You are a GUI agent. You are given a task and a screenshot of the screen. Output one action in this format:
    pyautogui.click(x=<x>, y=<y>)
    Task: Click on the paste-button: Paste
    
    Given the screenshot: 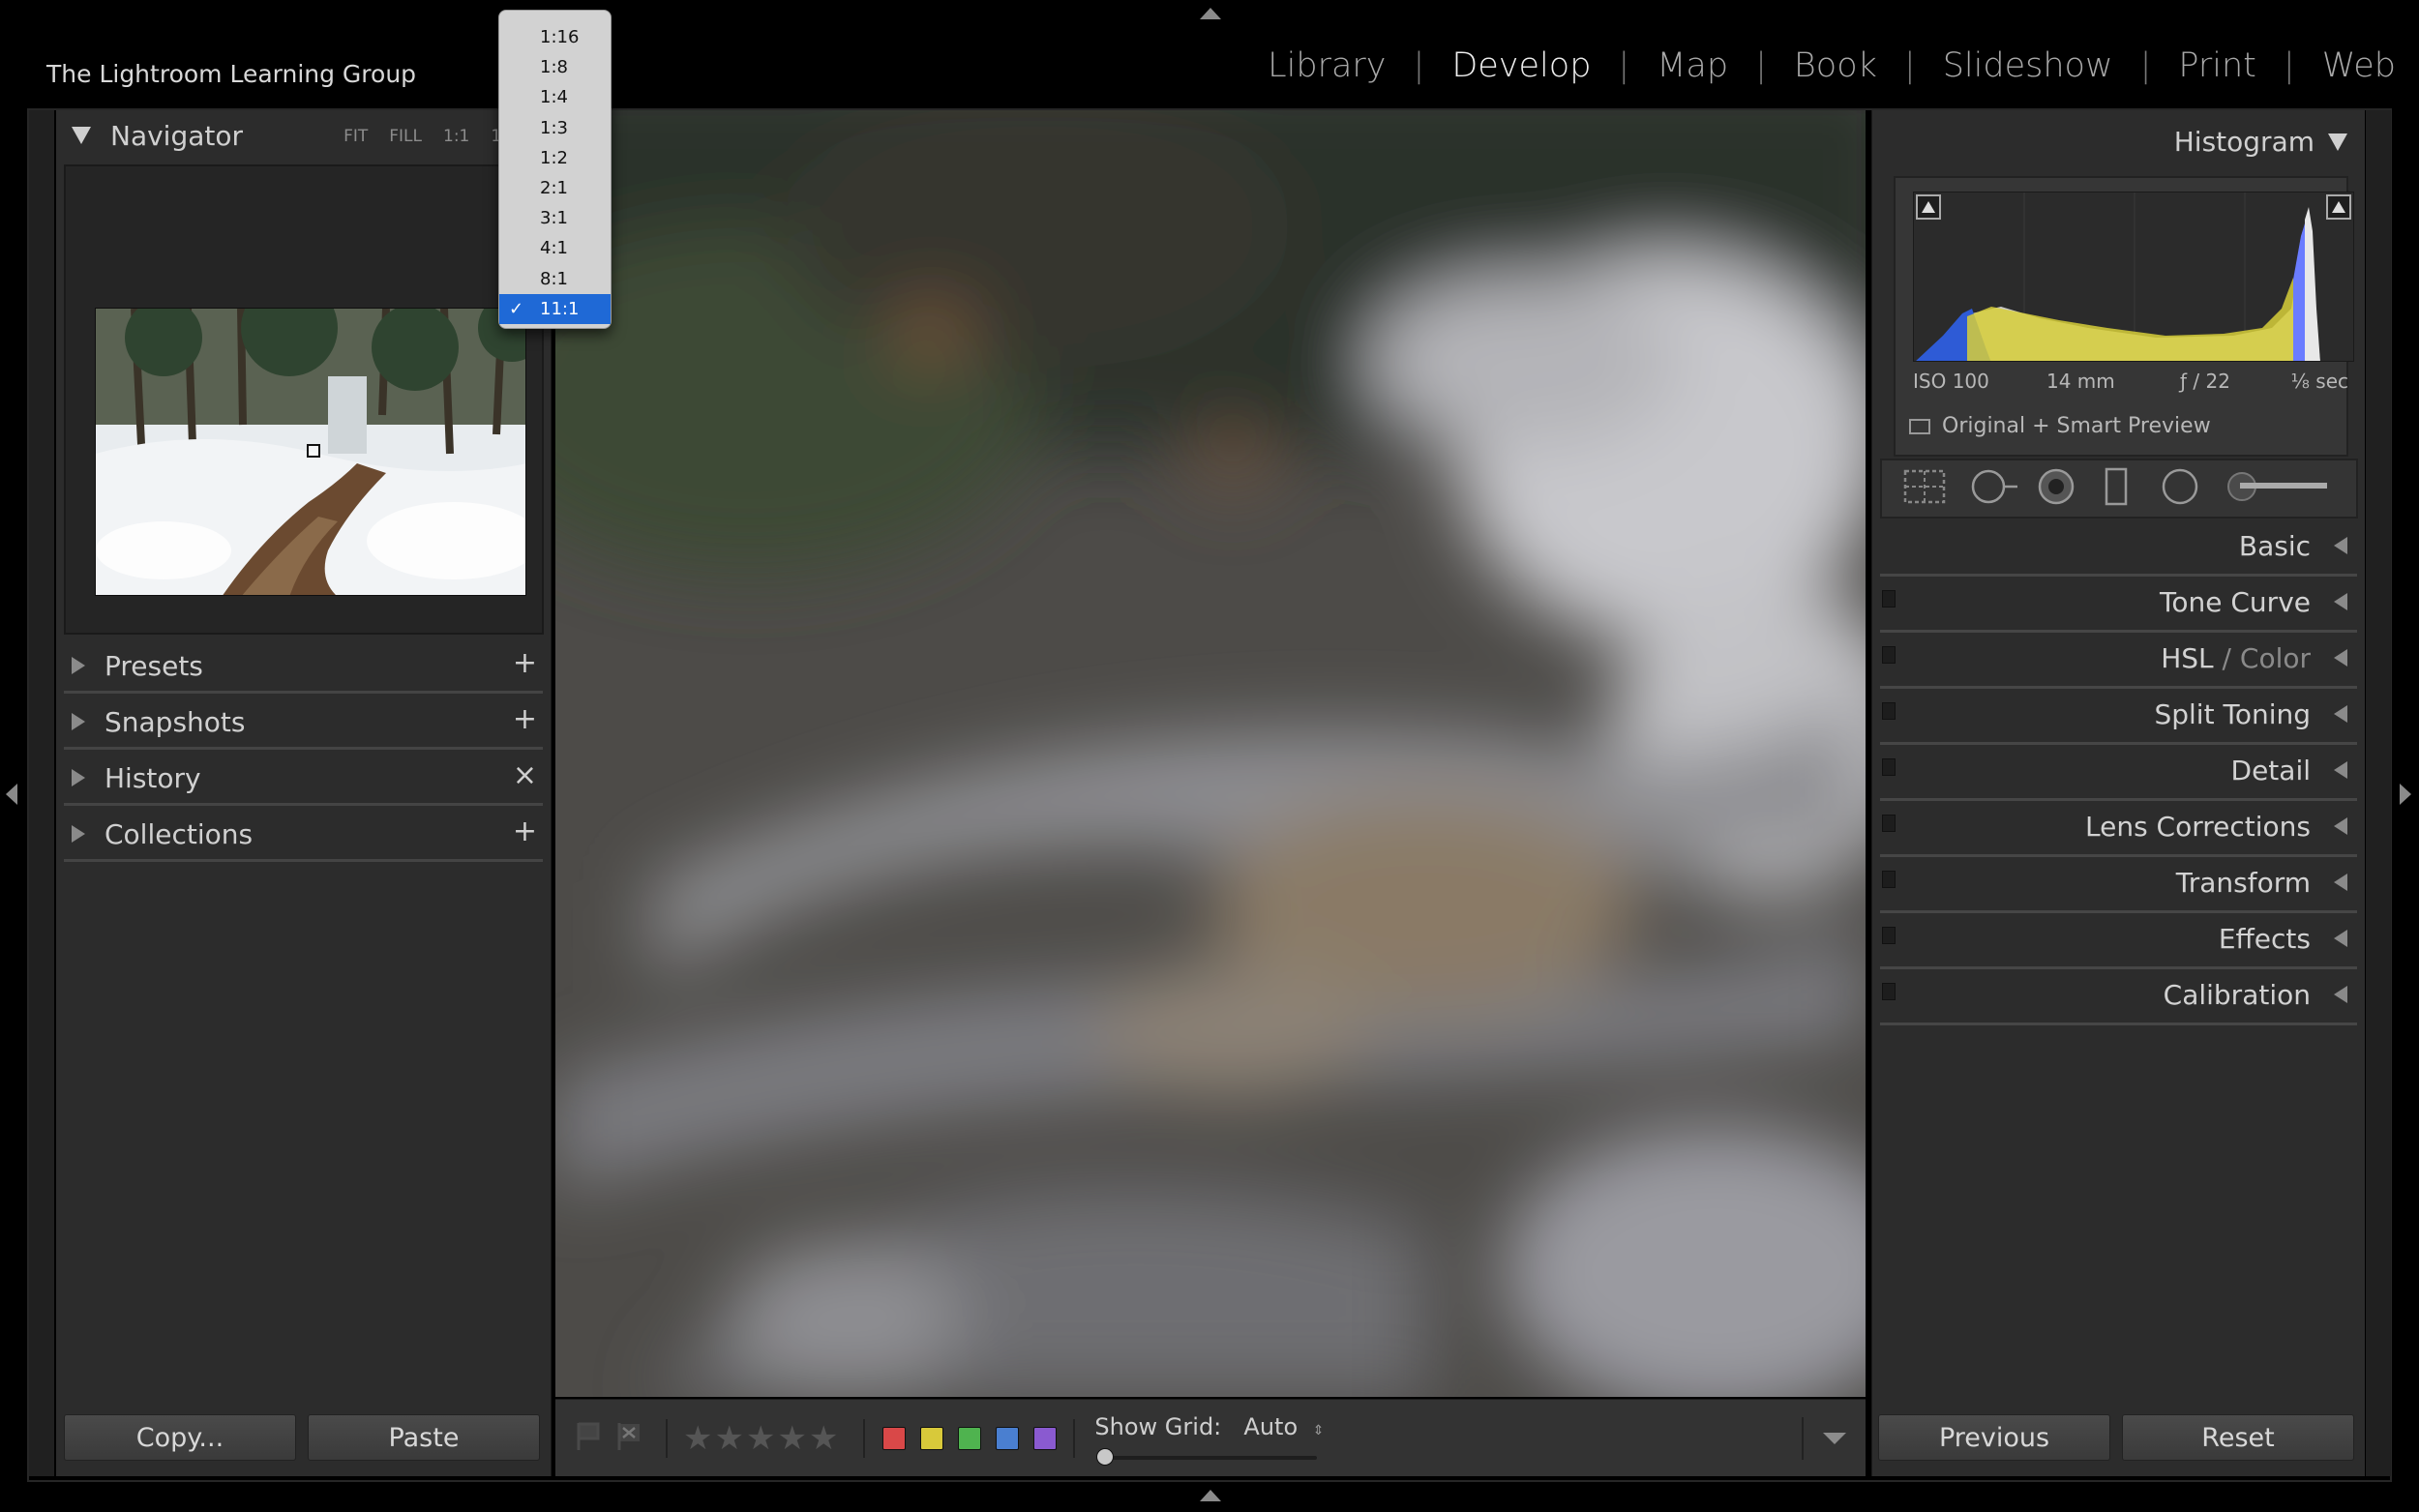 What is the action you would take?
    pyautogui.click(x=424, y=1438)
    